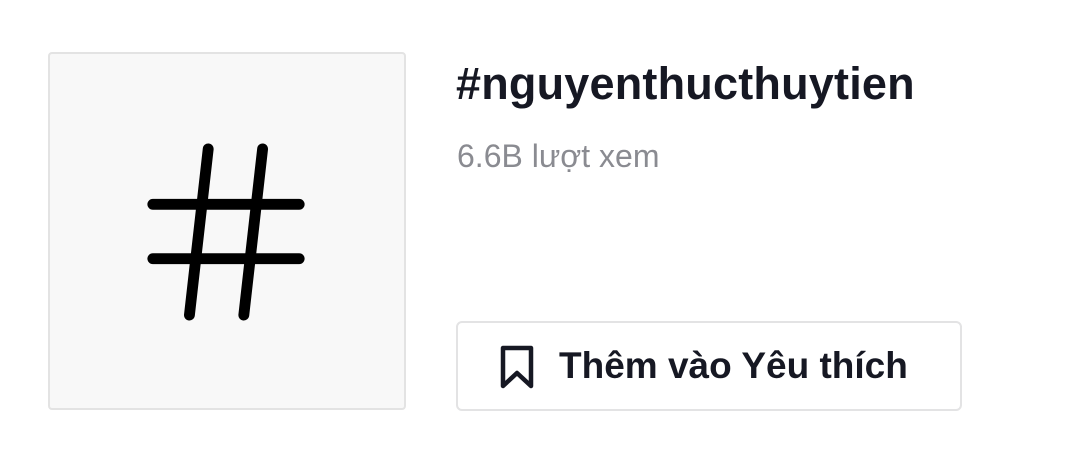  I want to click on add-to-favorites-button: Thêm vào Yêu thích, so click(709, 366).